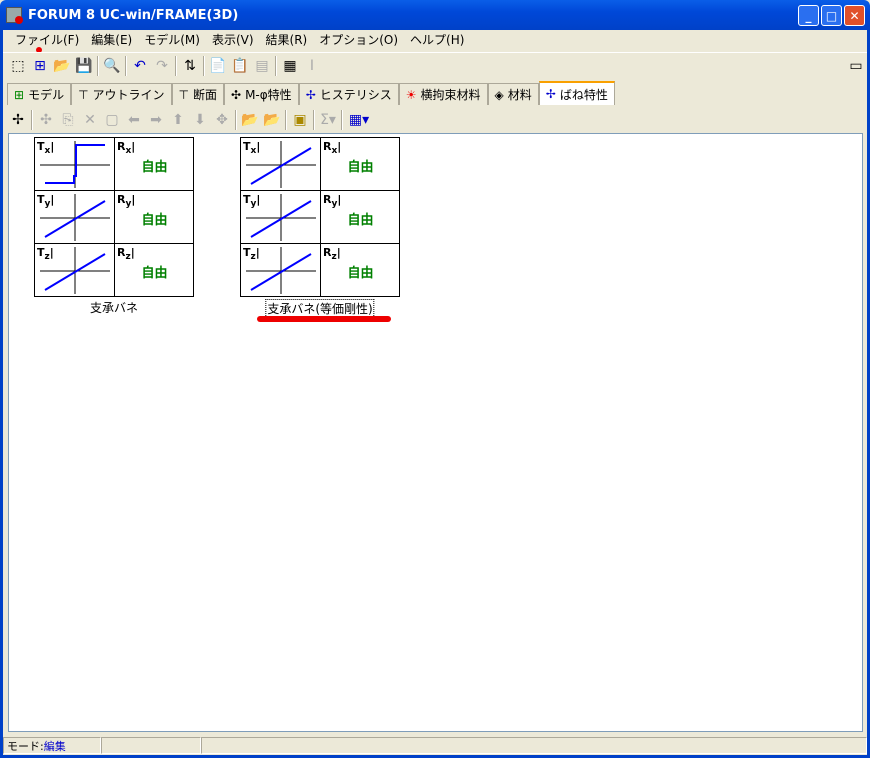 The height and width of the screenshot is (758, 870). I want to click on sort-icon: Σ▾, so click(328, 120).